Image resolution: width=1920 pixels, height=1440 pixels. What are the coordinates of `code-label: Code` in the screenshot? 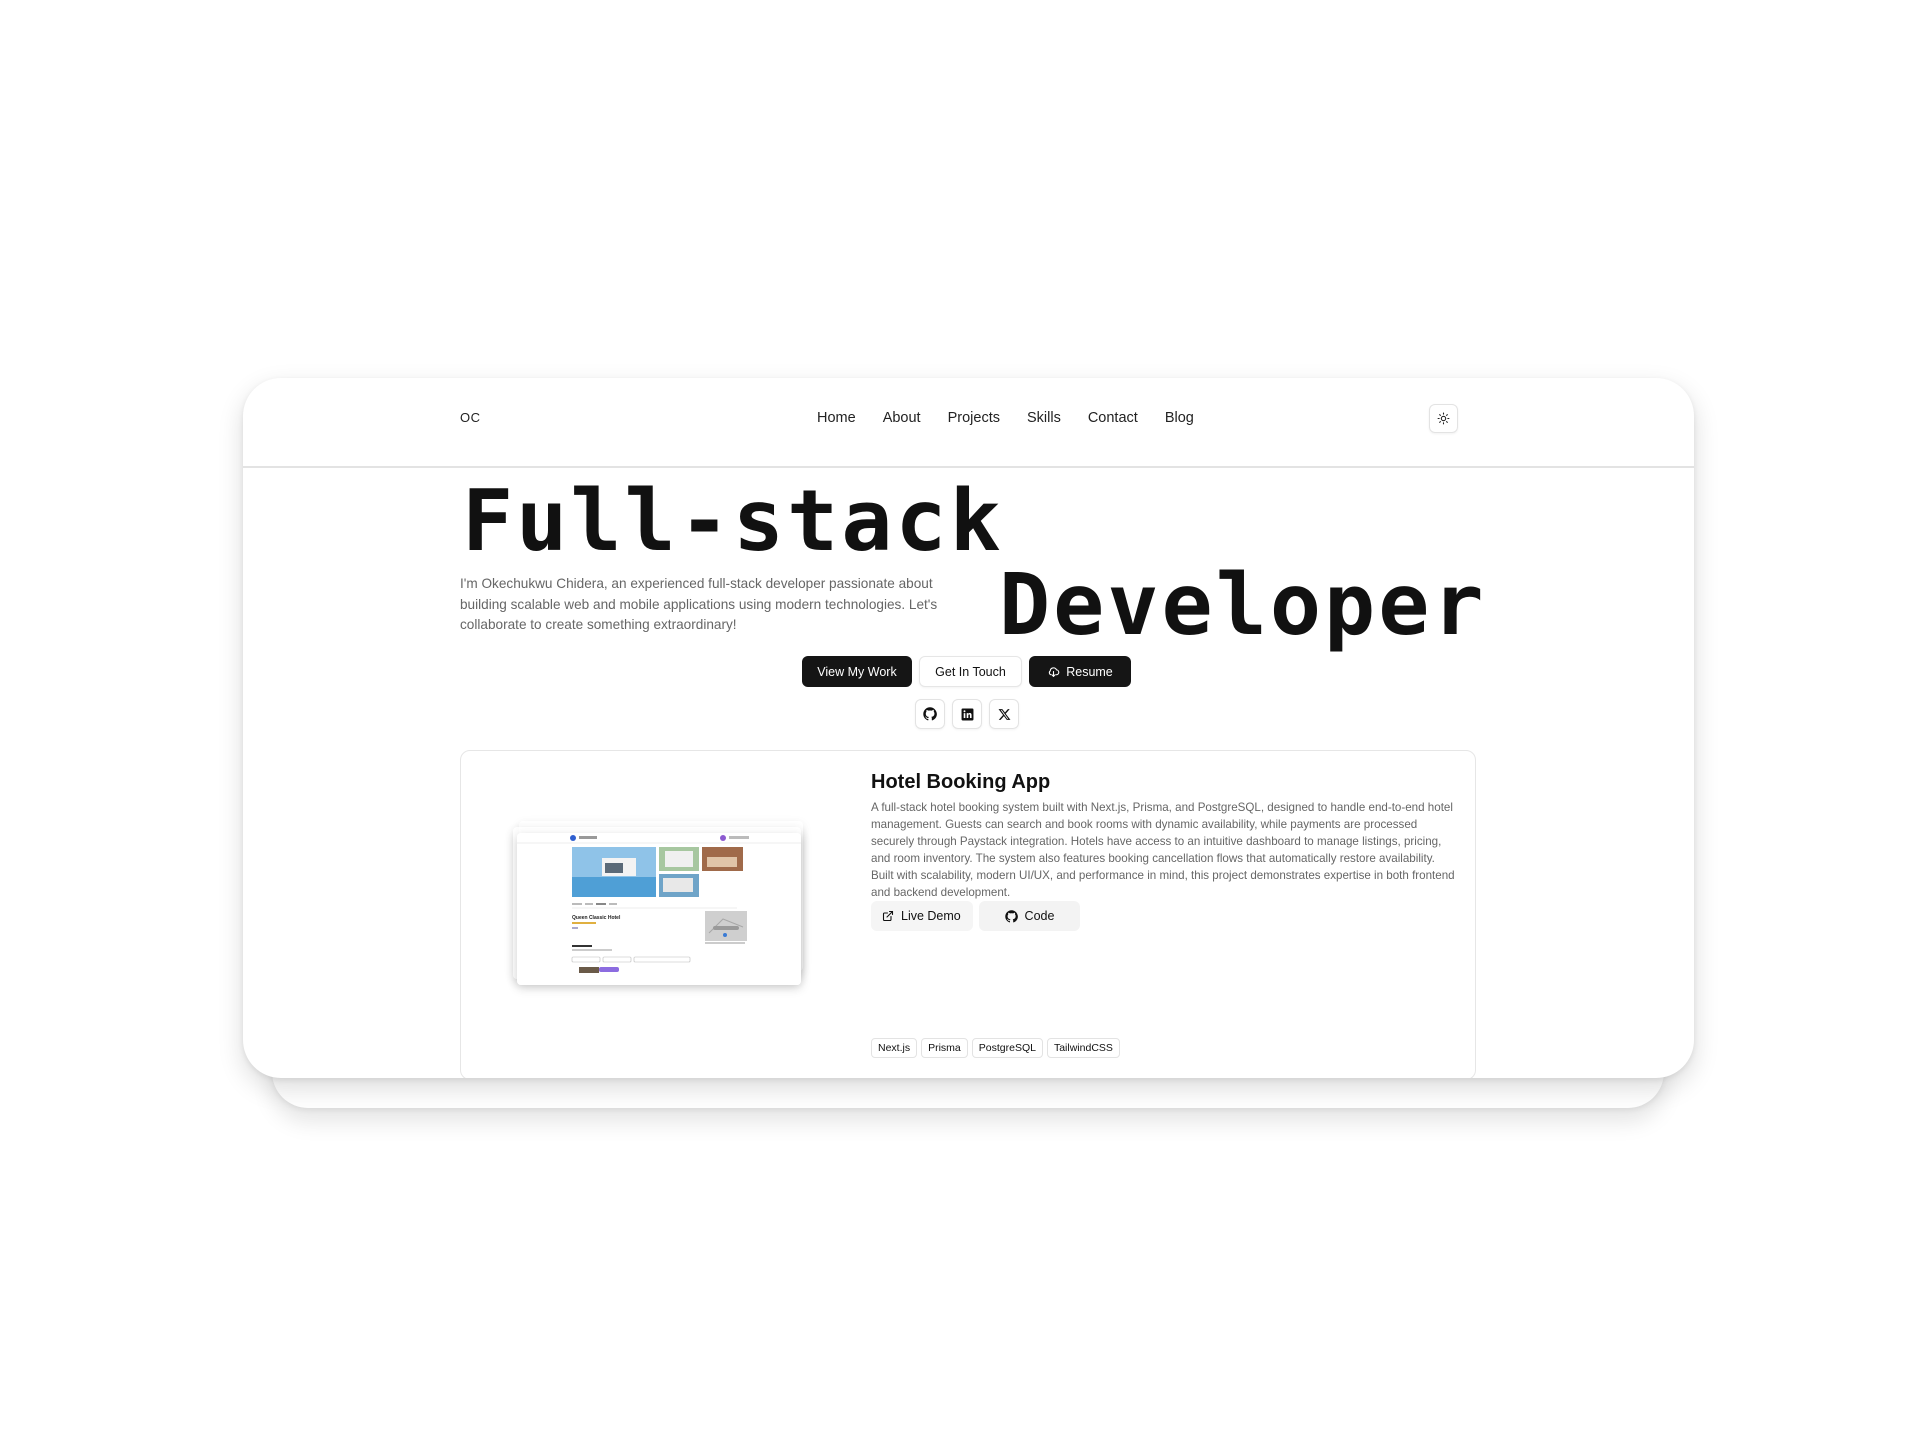 It's located at (1039, 916).